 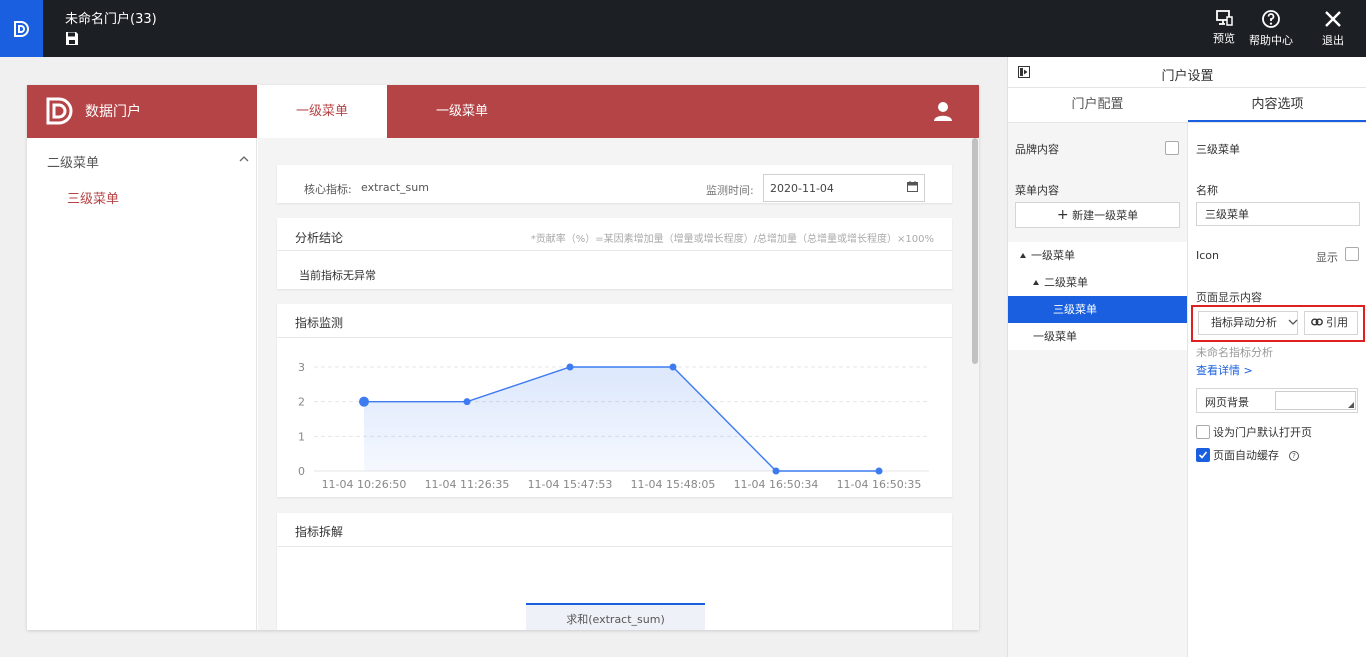 I want to click on help-center-button: 帮助中心, so click(x=1271, y=28).